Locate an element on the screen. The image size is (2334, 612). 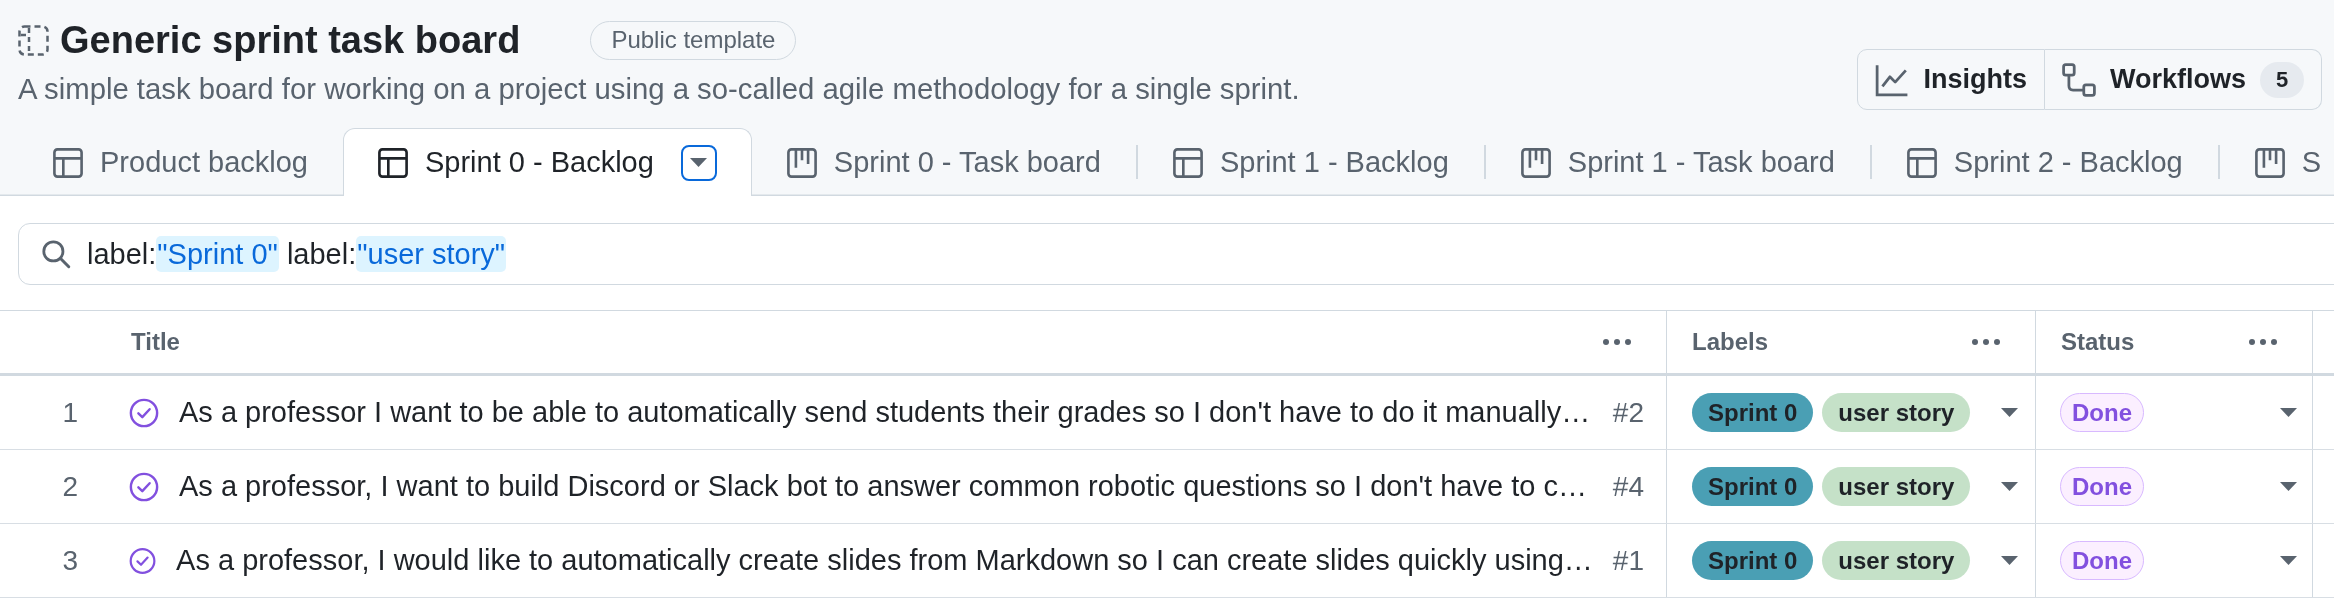
project-title: Generic sprint task board is located at coordinates (290, 40).